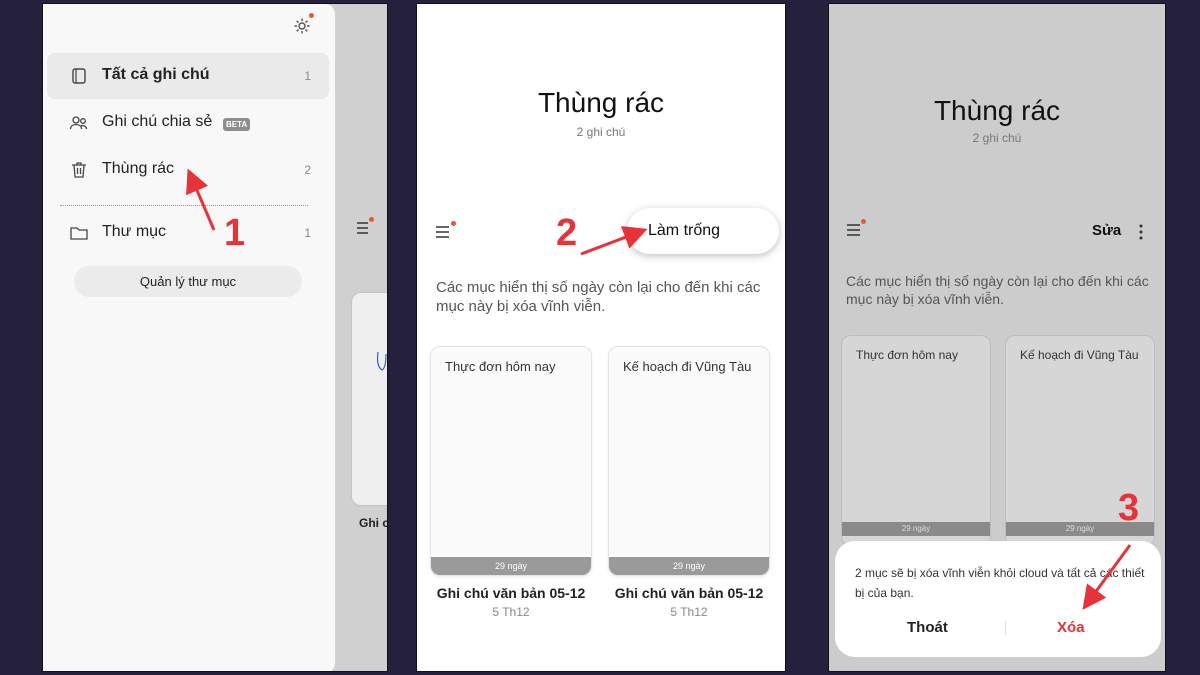 The image size is (1200, 675). Describe the element at coordinates (307, 170) in the screenshot. I see `nav-count: 2` at that location.